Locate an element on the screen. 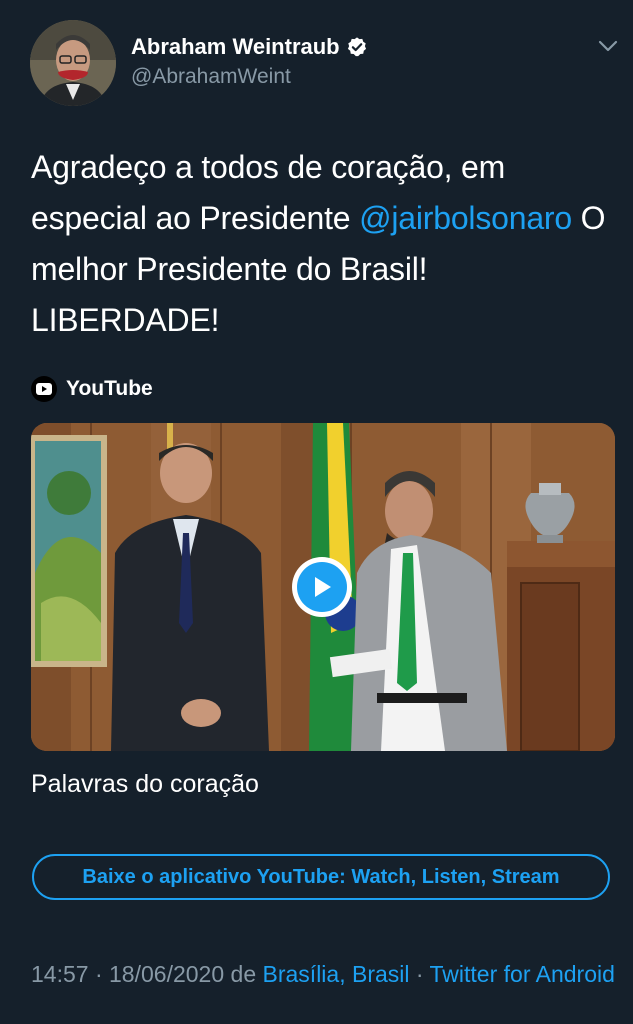 The image size is (633, 1024). tweet-time: 14:57 is located at coordinates (60, 974).